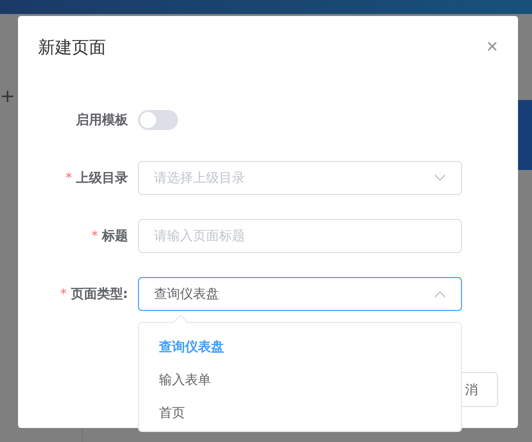  Describe the element at coordinates (440, 178) in the screenshot. I see `chevron-down-icon` at that location.